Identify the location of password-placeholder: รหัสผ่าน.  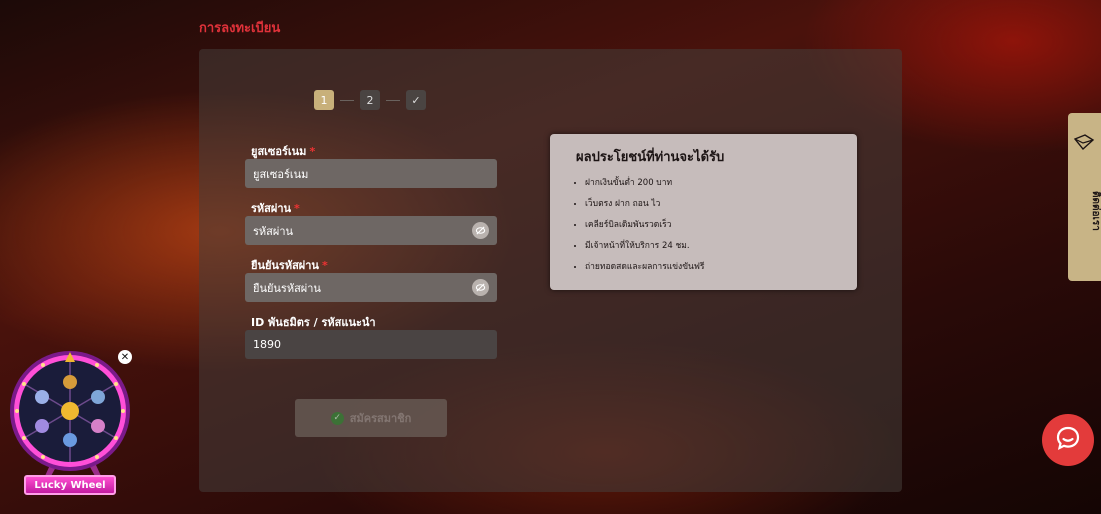
(273, 231).